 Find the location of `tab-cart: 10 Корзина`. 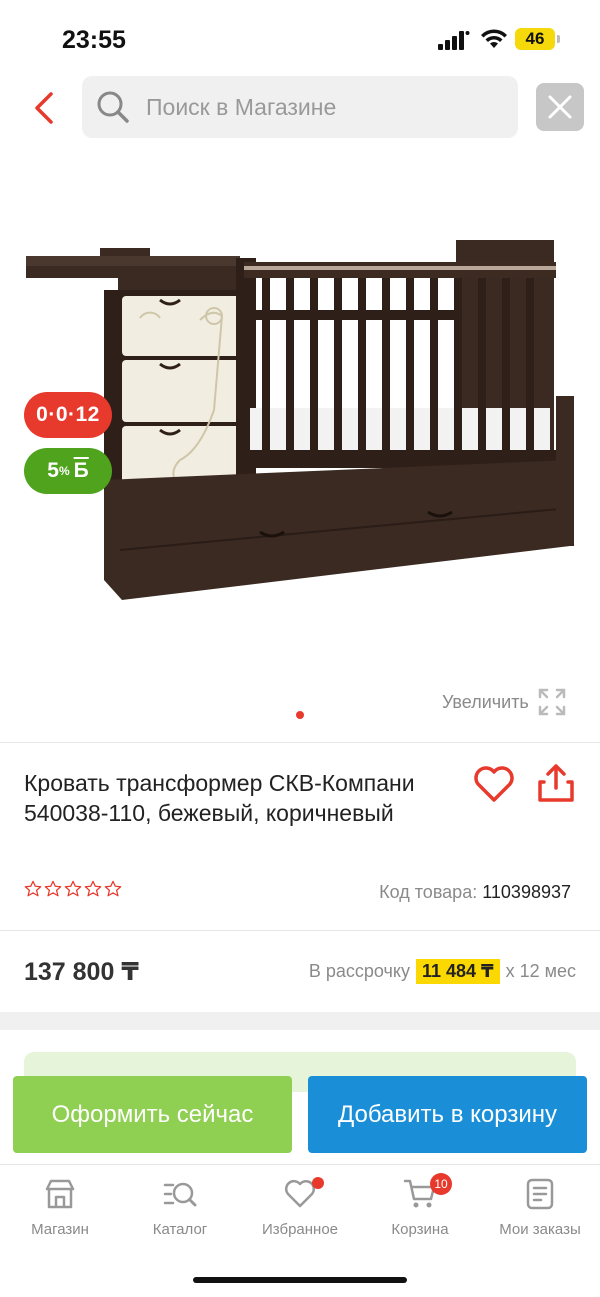

tab-cart: 10 Корзина is located at coordinates (420, 1210).